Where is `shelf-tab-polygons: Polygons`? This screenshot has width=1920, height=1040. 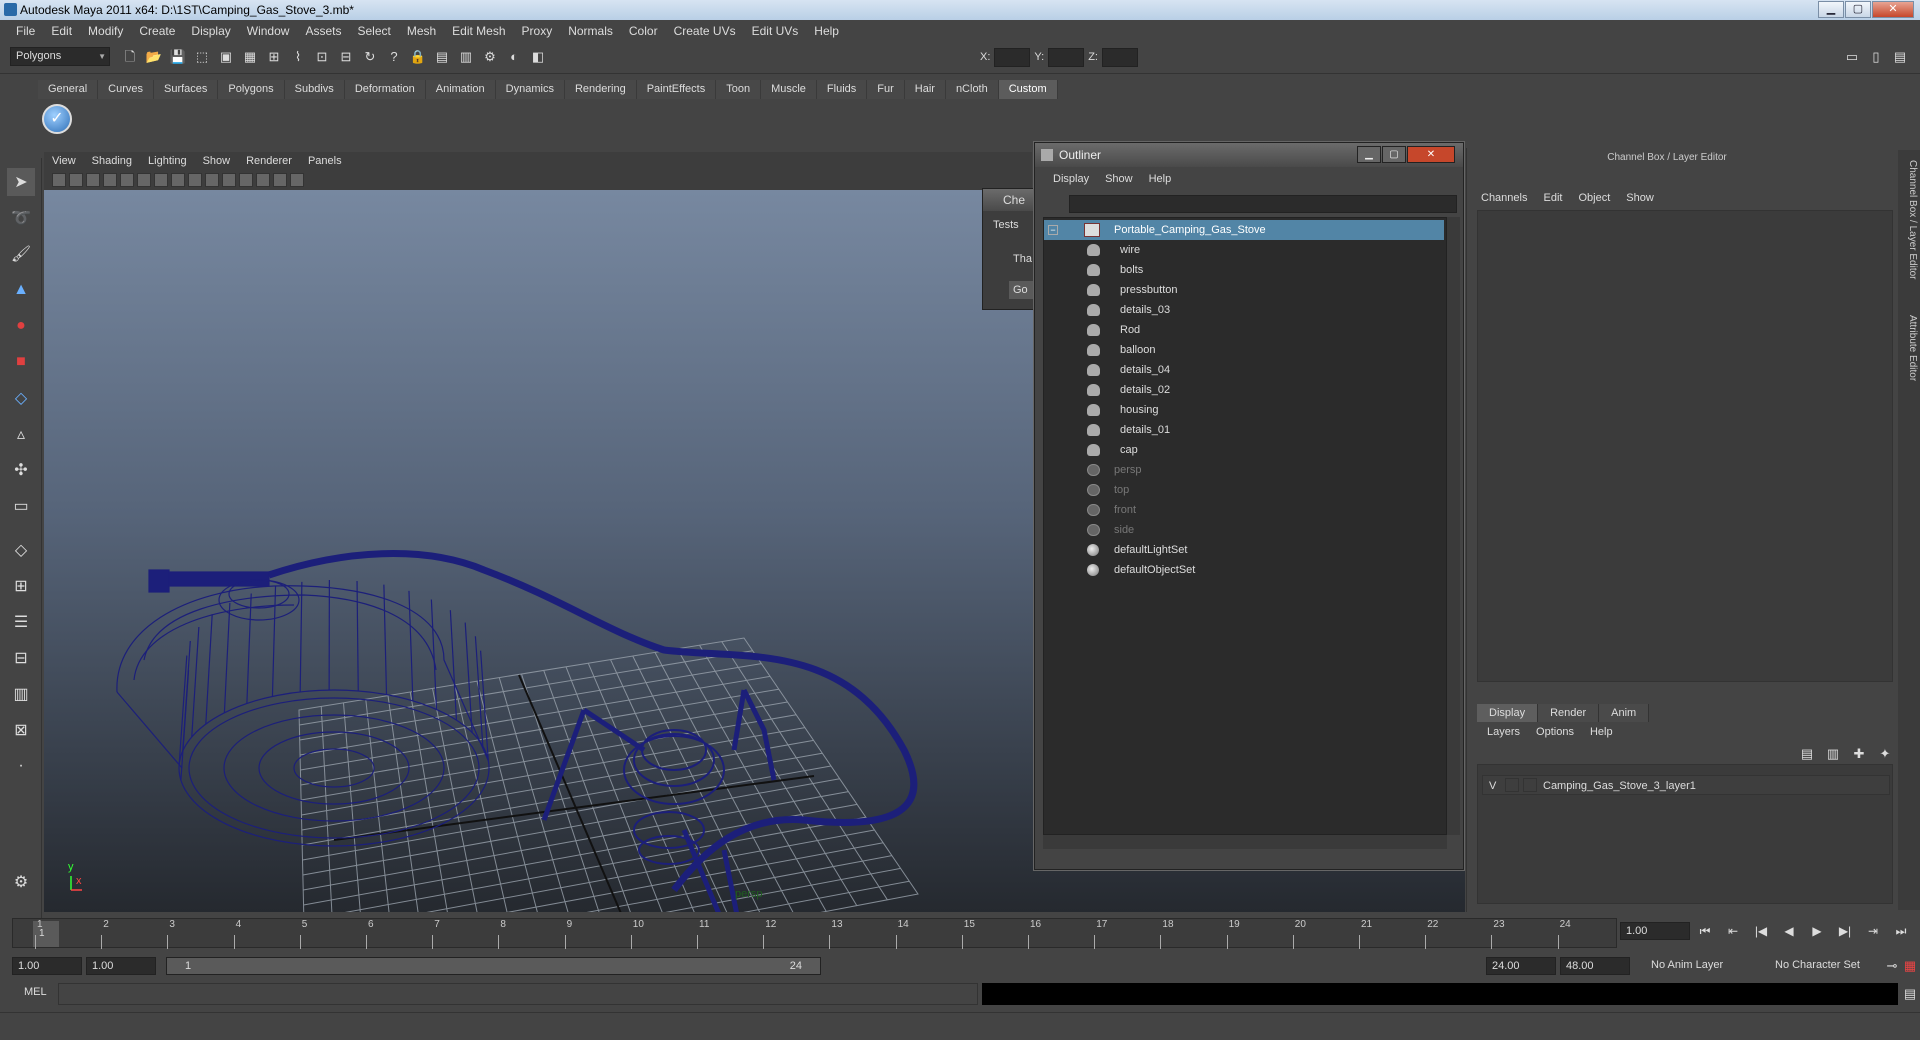 shelf-tab-polygons: Polygons is located at coordinates (251, 89).